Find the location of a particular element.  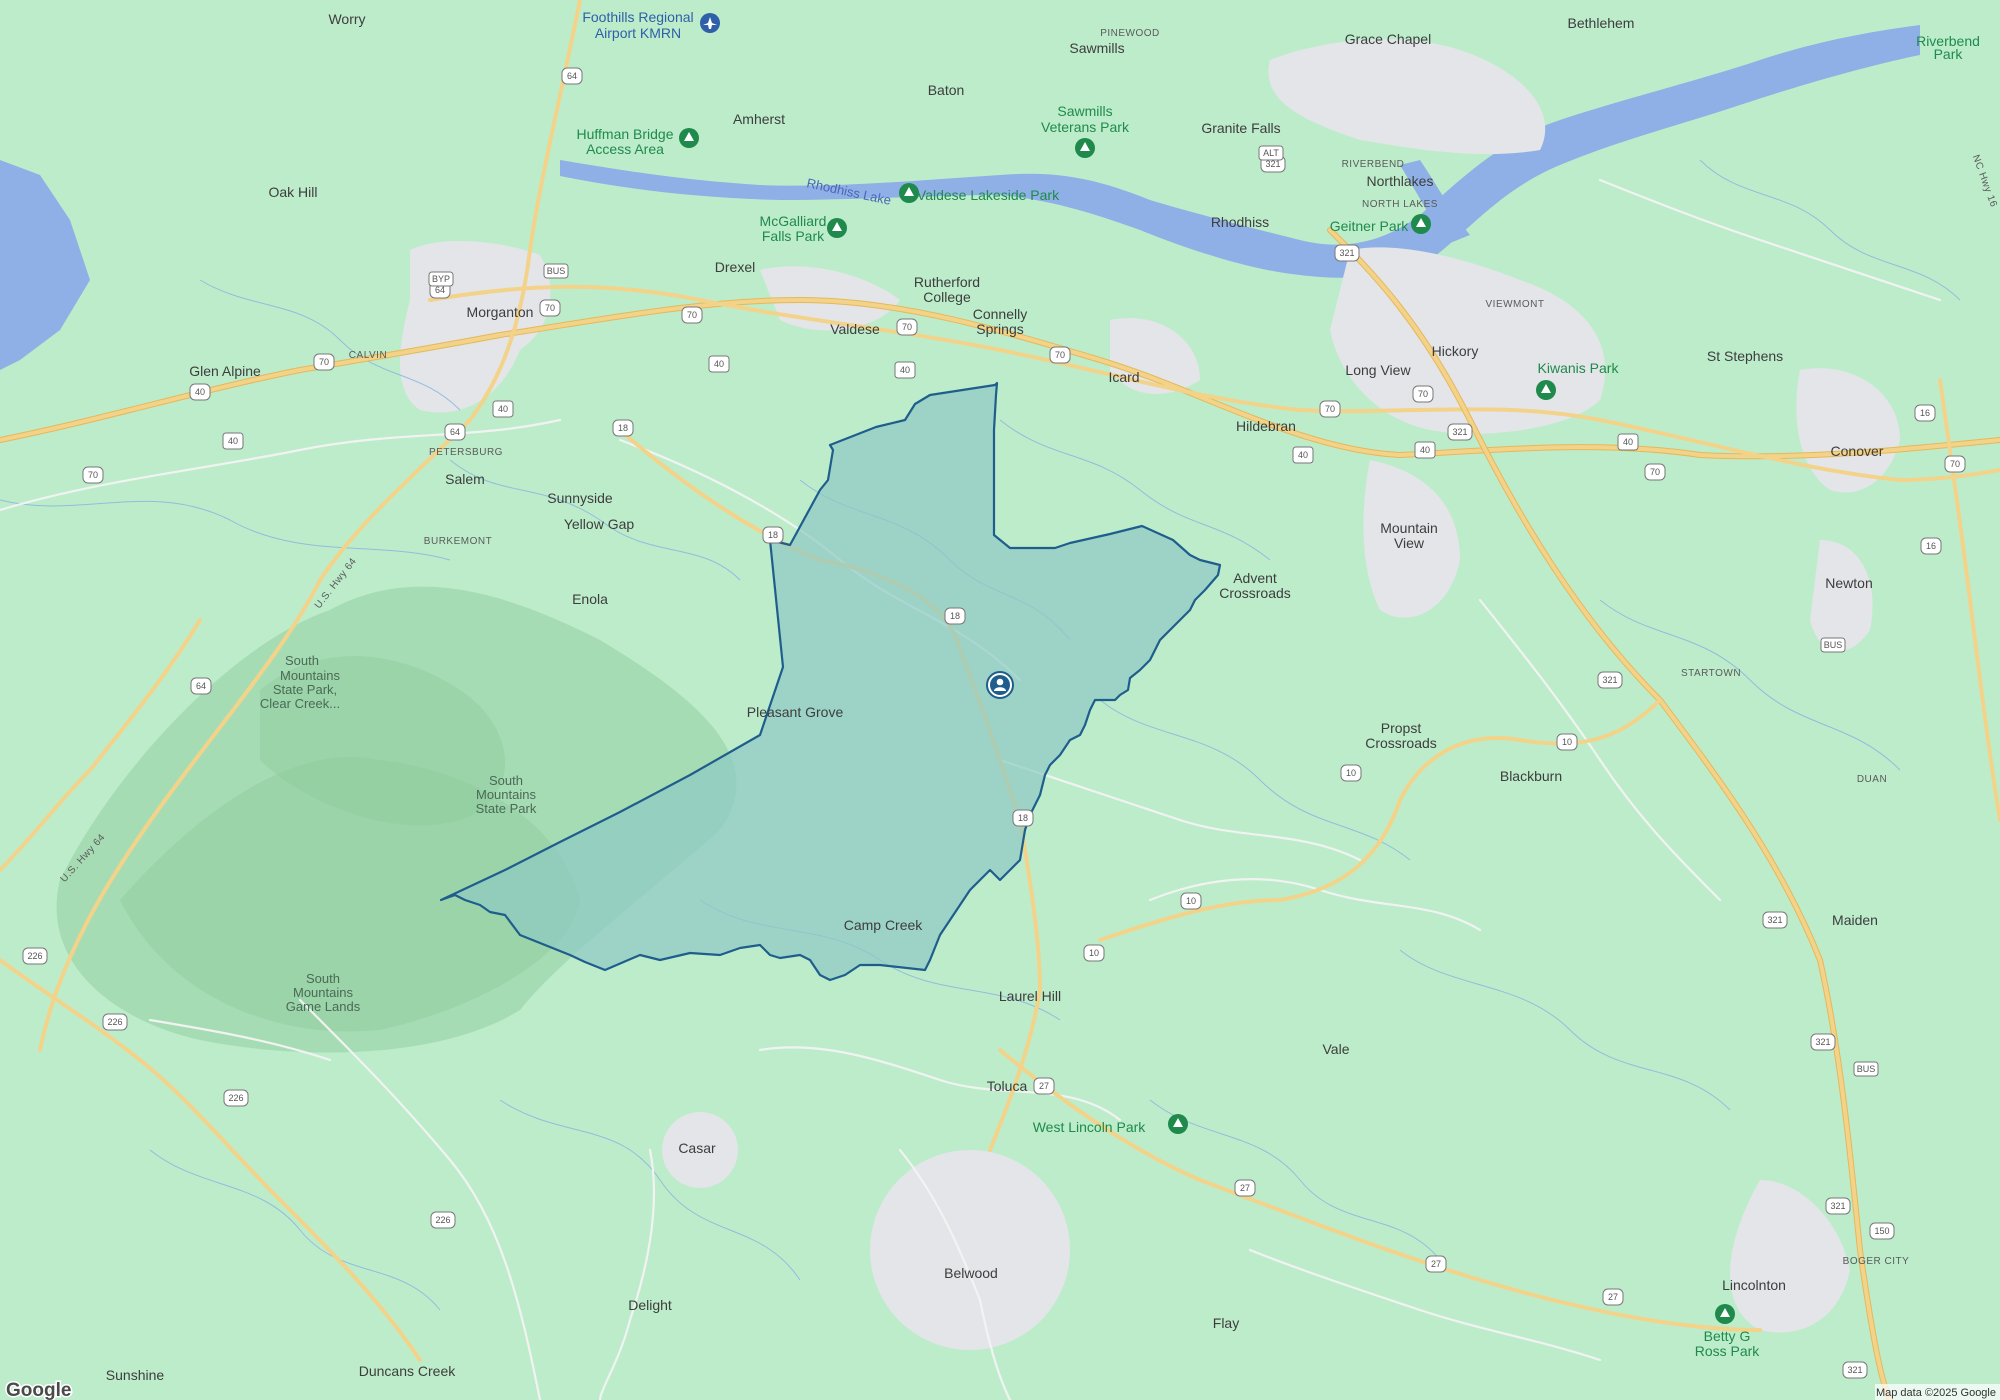

place-label: View is located at coordinates (1409, 543).